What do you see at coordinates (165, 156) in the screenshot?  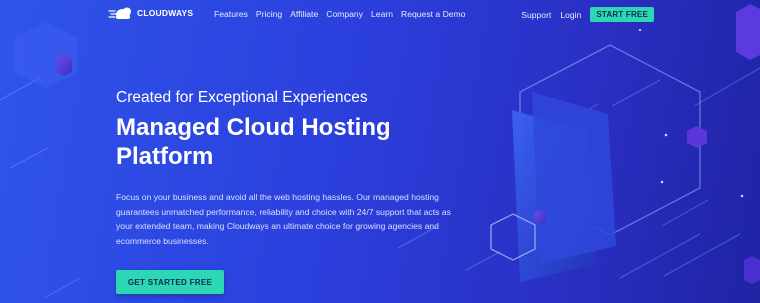 I see `hero-headline-line2: Platform` at bounding box center [165, 156].